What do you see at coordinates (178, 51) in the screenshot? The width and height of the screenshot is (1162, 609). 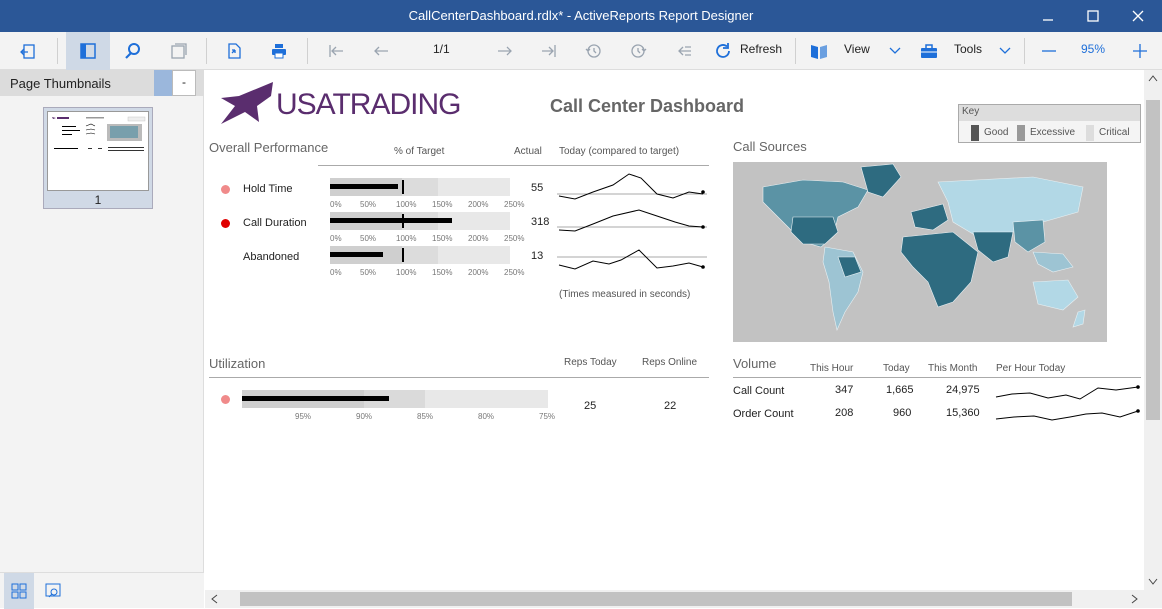 I see `parameters-button` at bounding box center [178, 51].